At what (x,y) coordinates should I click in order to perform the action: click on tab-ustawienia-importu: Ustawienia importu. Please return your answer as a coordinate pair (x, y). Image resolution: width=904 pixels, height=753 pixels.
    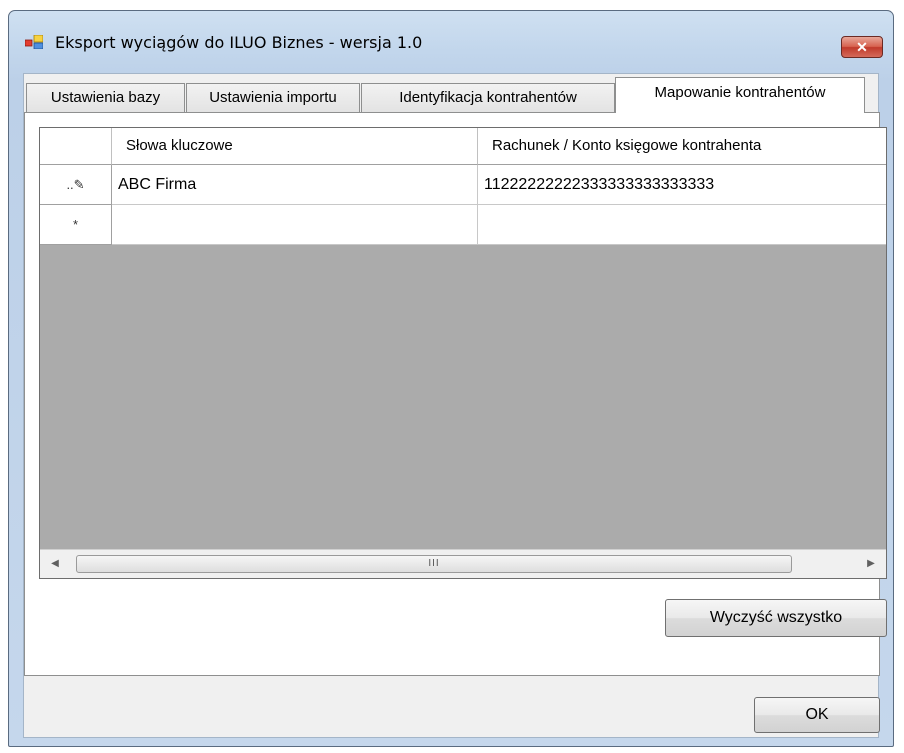
    Looking at the image, I should click on (273, 97).